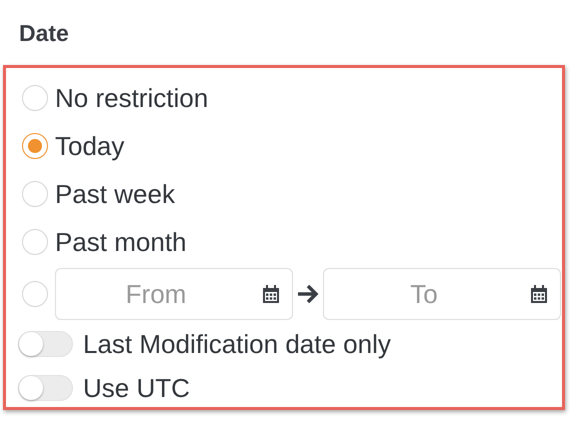 The width and height of the screenshot is (576, 440). I want to click on option-label: No restriction, so click(131, 98).